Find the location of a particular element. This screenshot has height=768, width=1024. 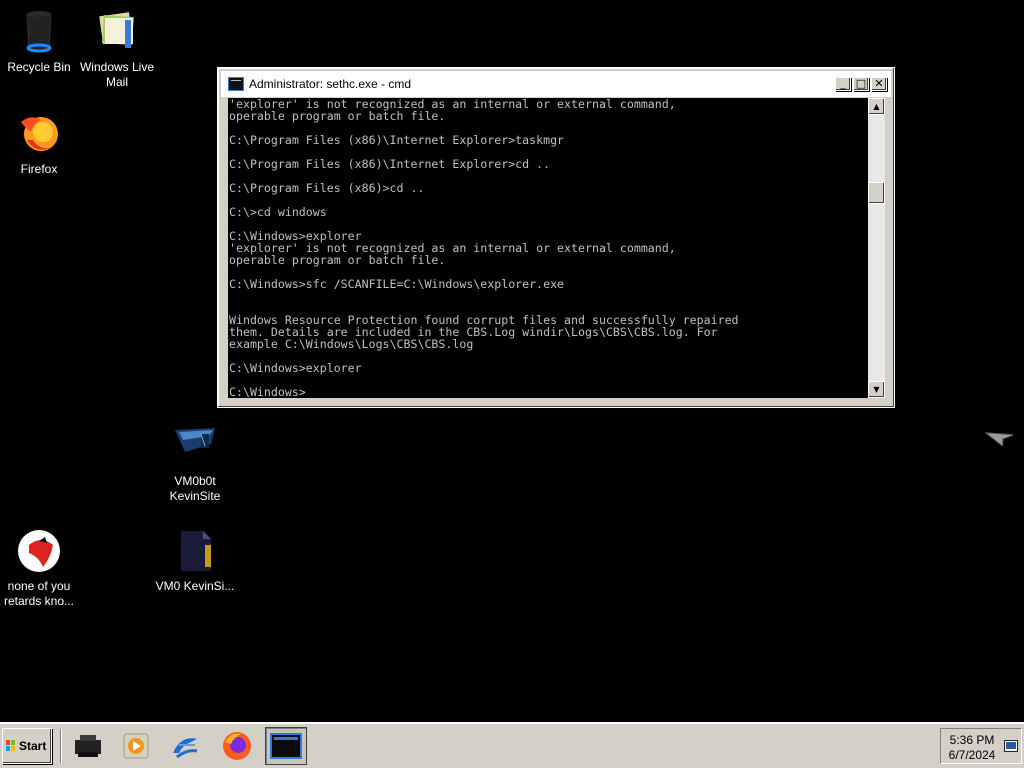

scroll-down-button: ▼ is located at coordinates (876, 389).